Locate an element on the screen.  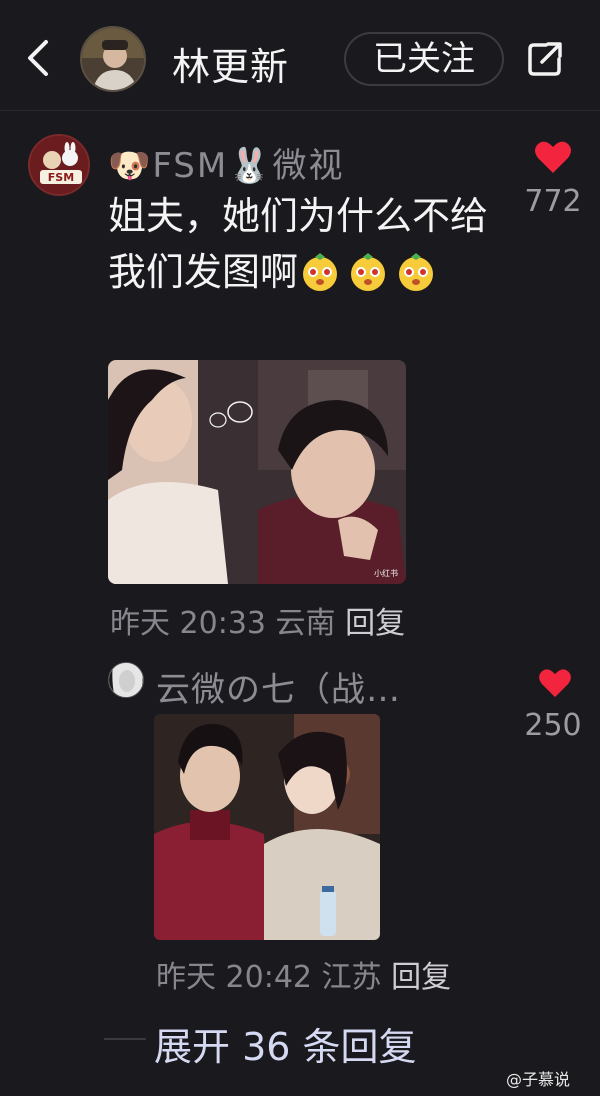
comment-meta: 昨天 20:33 云南 回复 is located at coordinates (257, 620).